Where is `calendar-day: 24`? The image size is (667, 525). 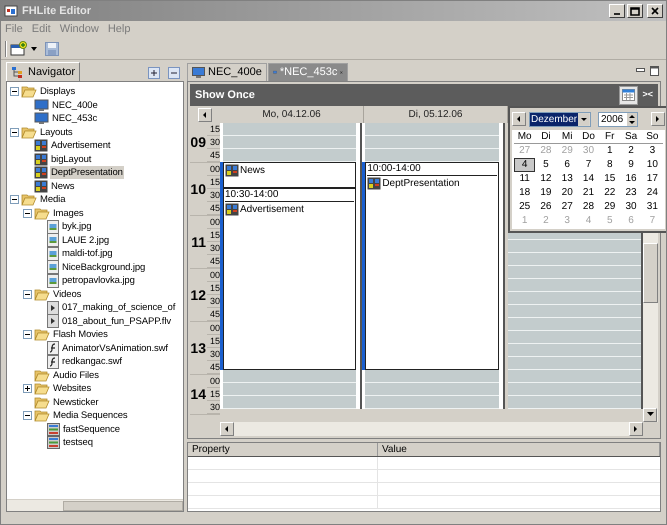 calendar-day: 24 is located at coordinates (652, 193).